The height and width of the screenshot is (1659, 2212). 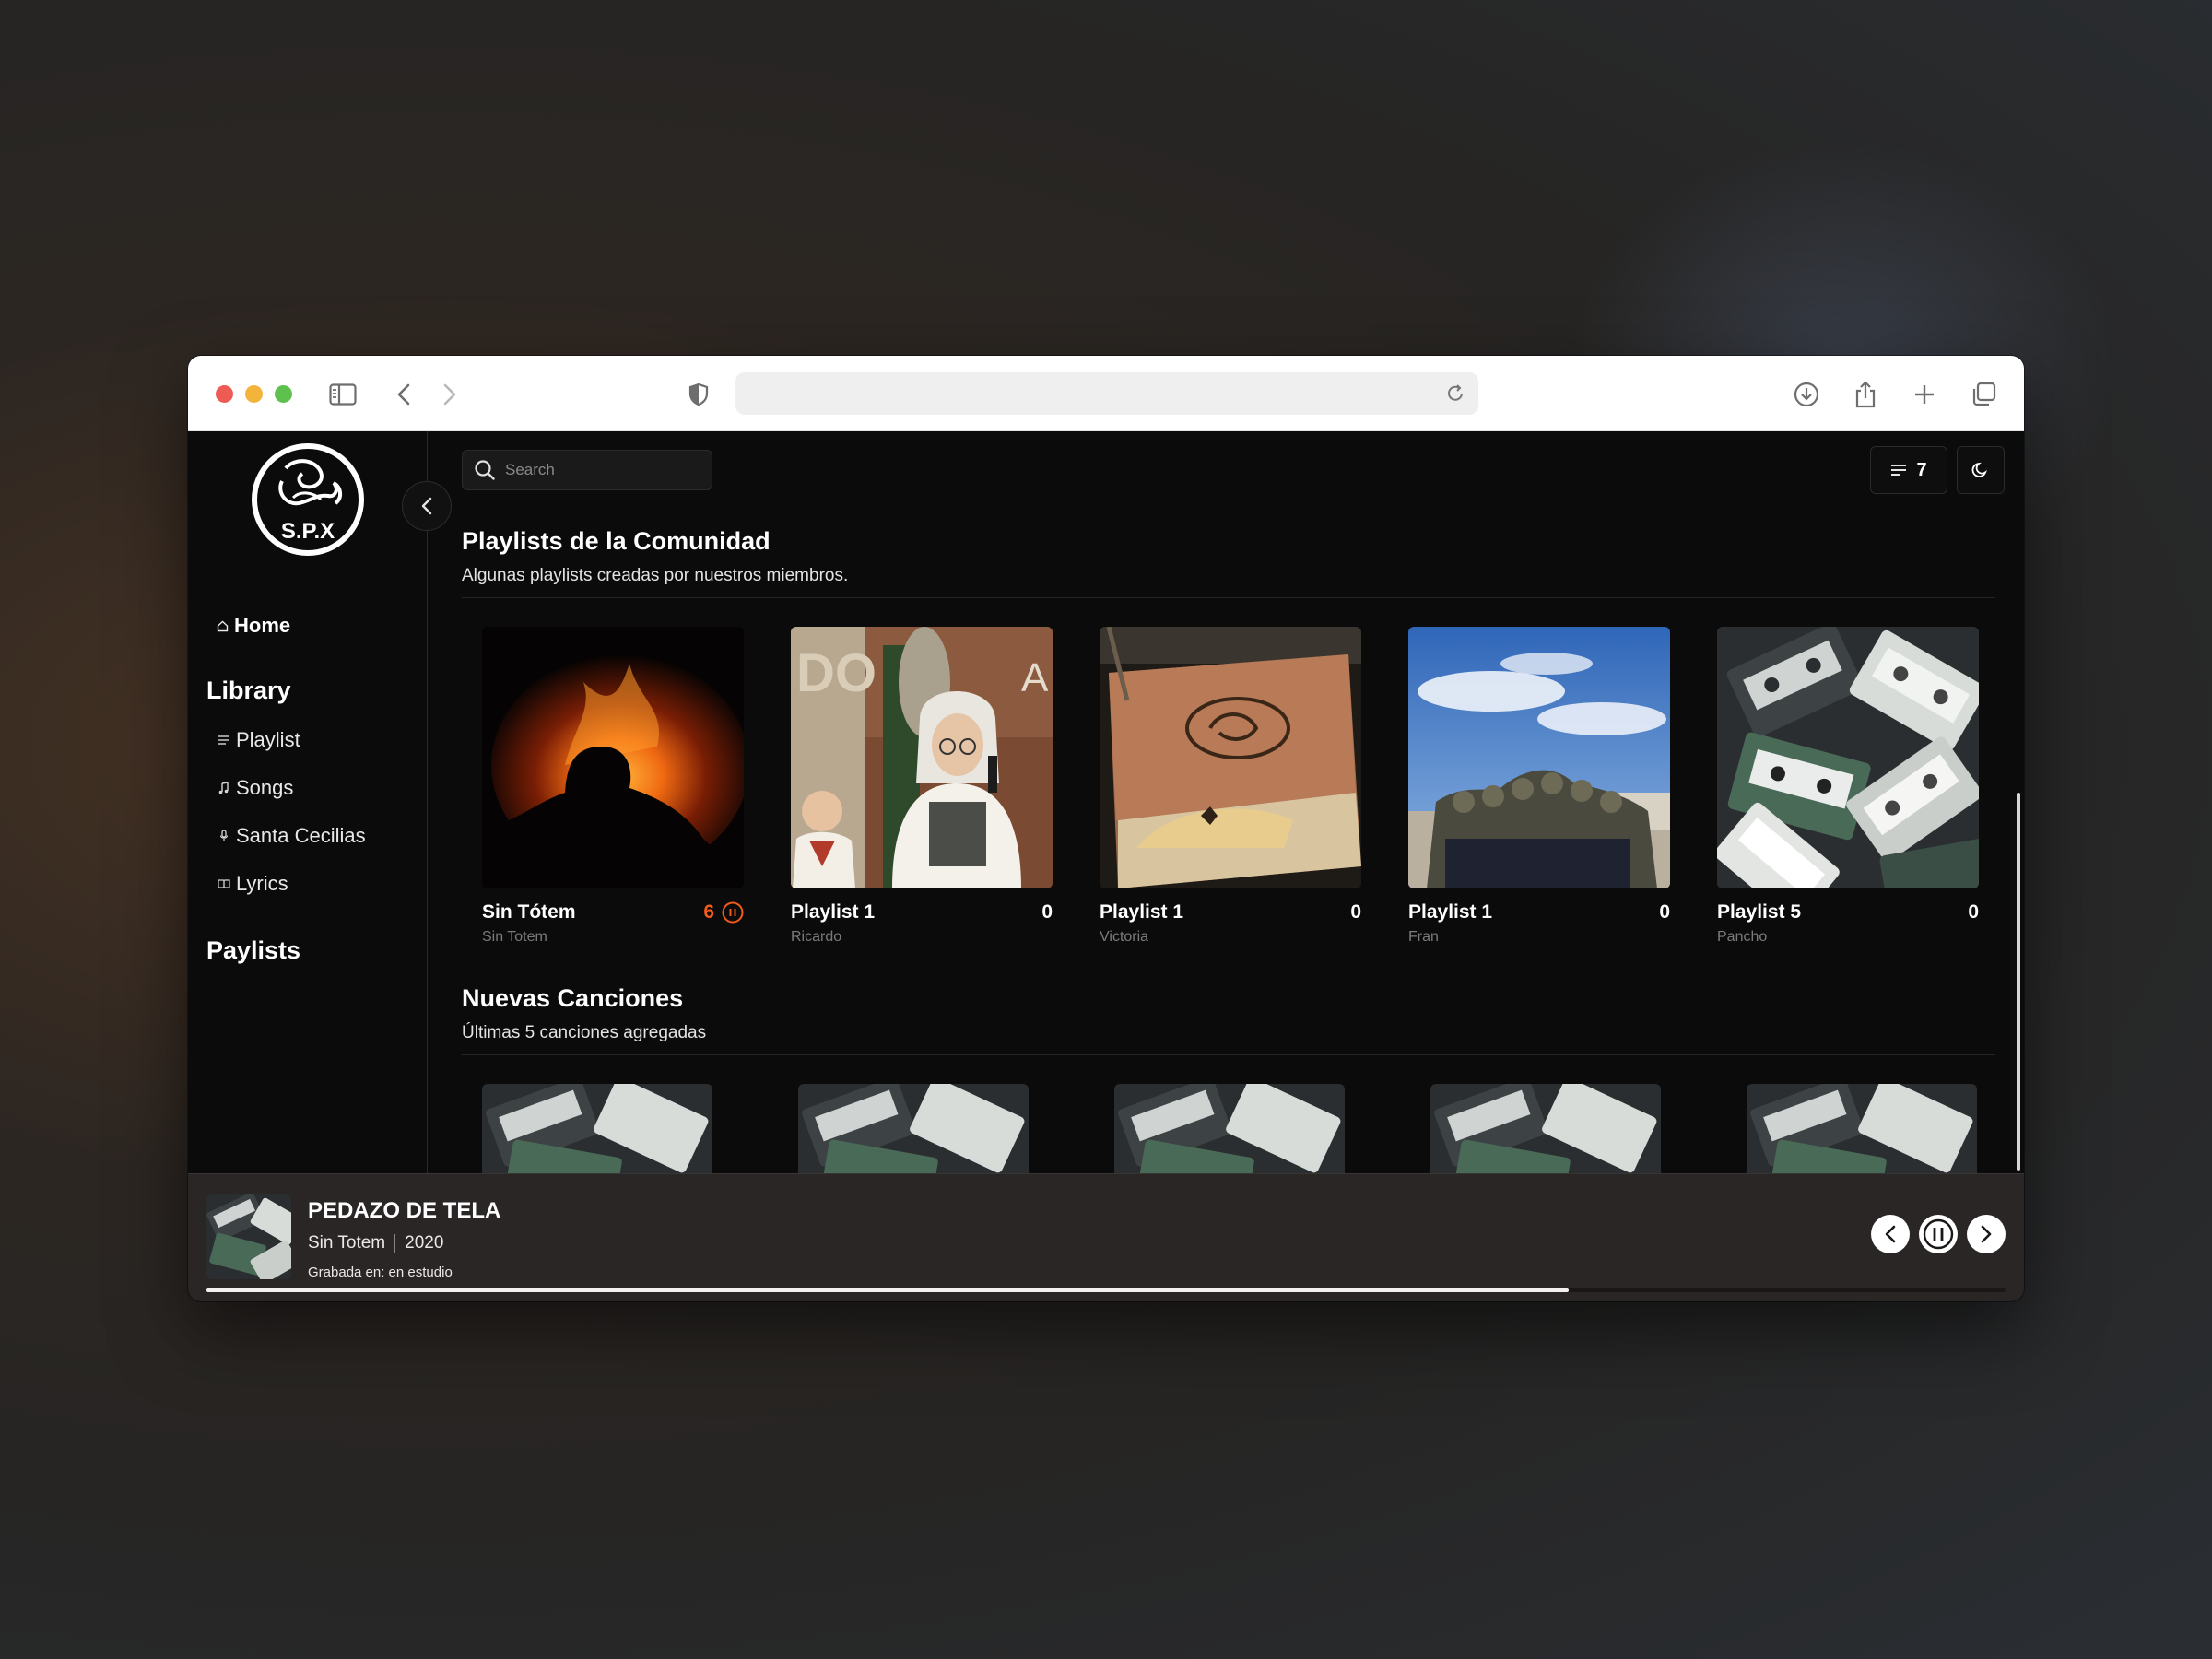 I want to click on nav-playlist-label: Playlist, so click(x=268, y=739).